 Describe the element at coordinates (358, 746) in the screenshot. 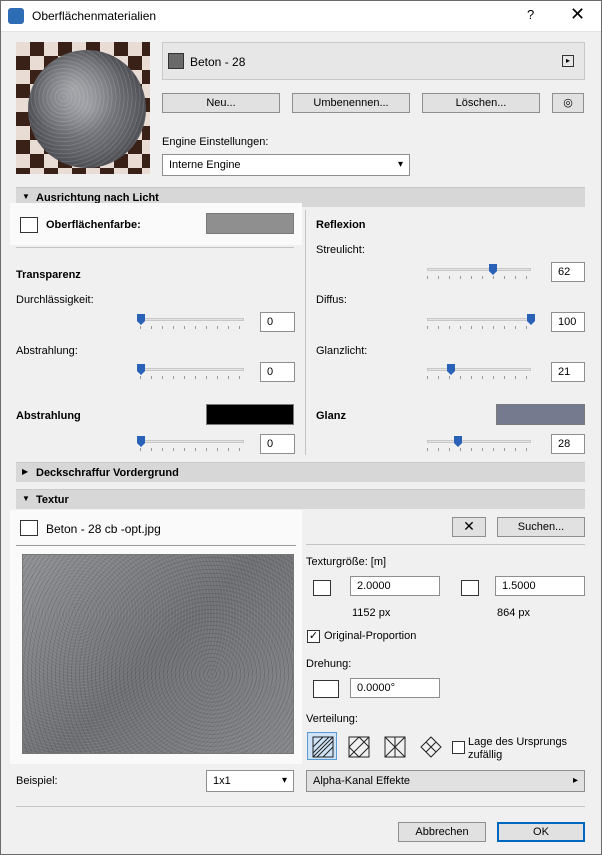

I see `distribution-mode-2-icon` at that location.